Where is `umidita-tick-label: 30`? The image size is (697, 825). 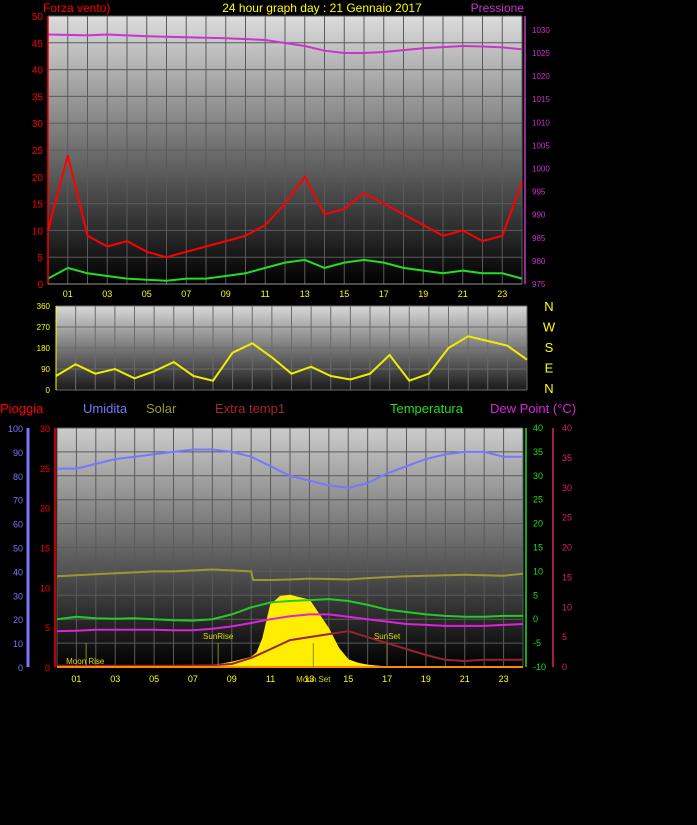
umidita-tick-label: 30 is located at coordinates (18, 596).